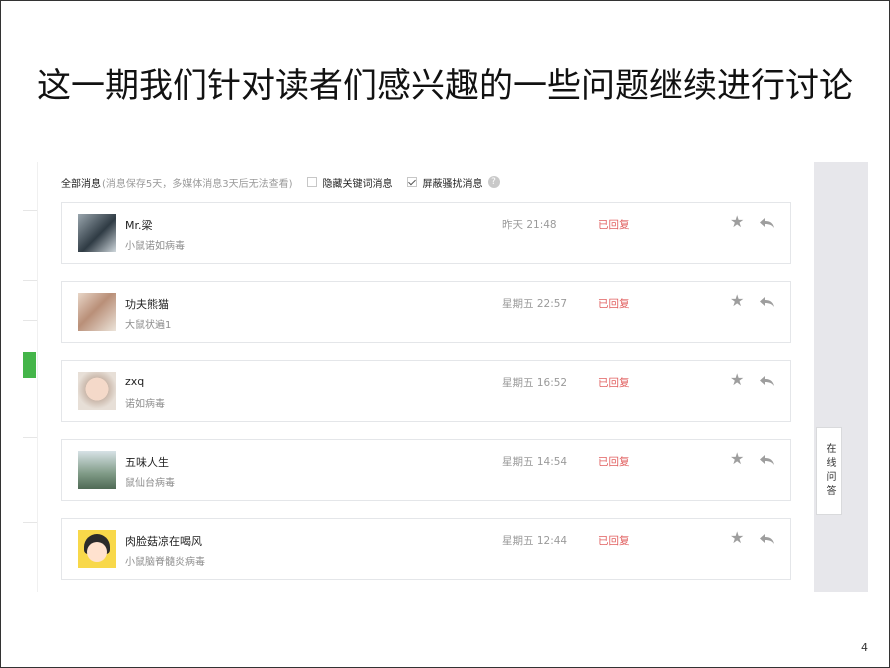 The width and height of the screenshot is (890, 668). What do you see at coordinates (81, 182) in the screenshot?
I see `all-messages-label: 全部消息` at bounding box center [81, 182].